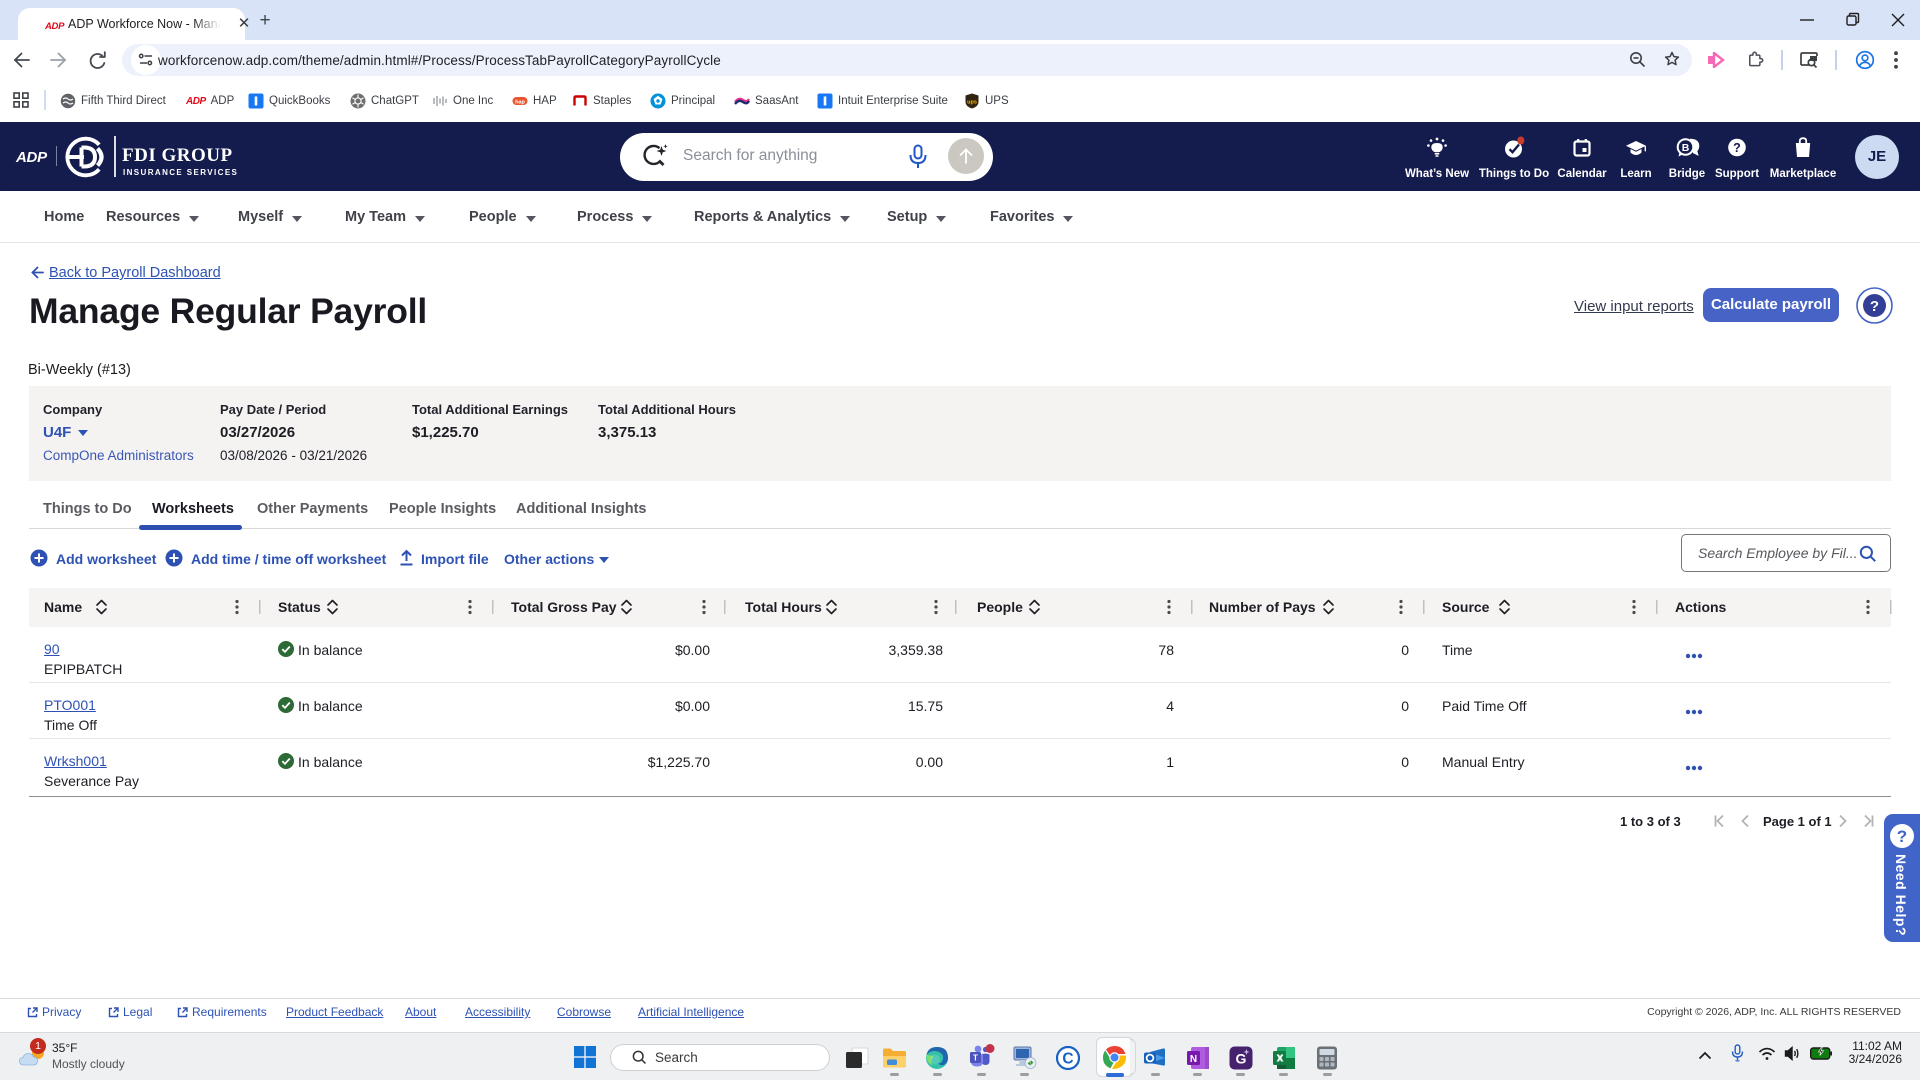 This screenshot has height=1080, width=1920. What do you see at coordinates (1067, 1059) in the screenshot?
I see `svg-text: C` at bounding box center [1067, 1059].